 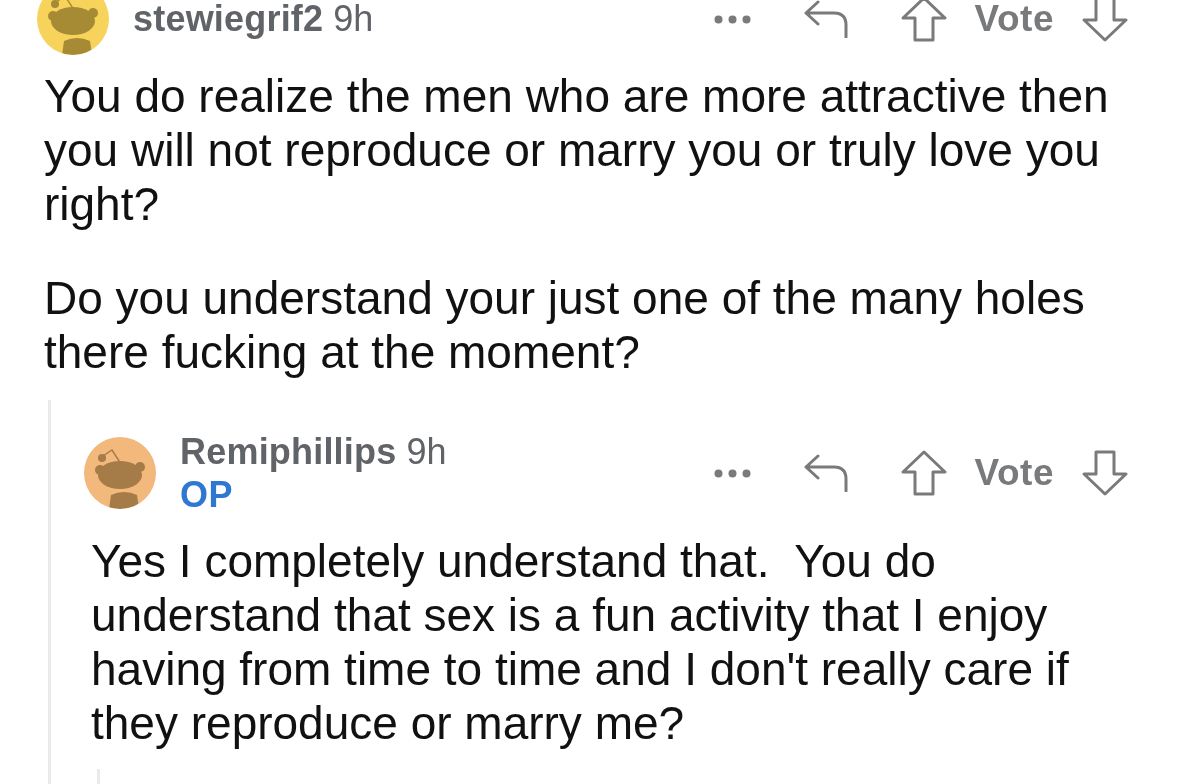 I want to click on op-label: OP, so click(x=206, y=494).